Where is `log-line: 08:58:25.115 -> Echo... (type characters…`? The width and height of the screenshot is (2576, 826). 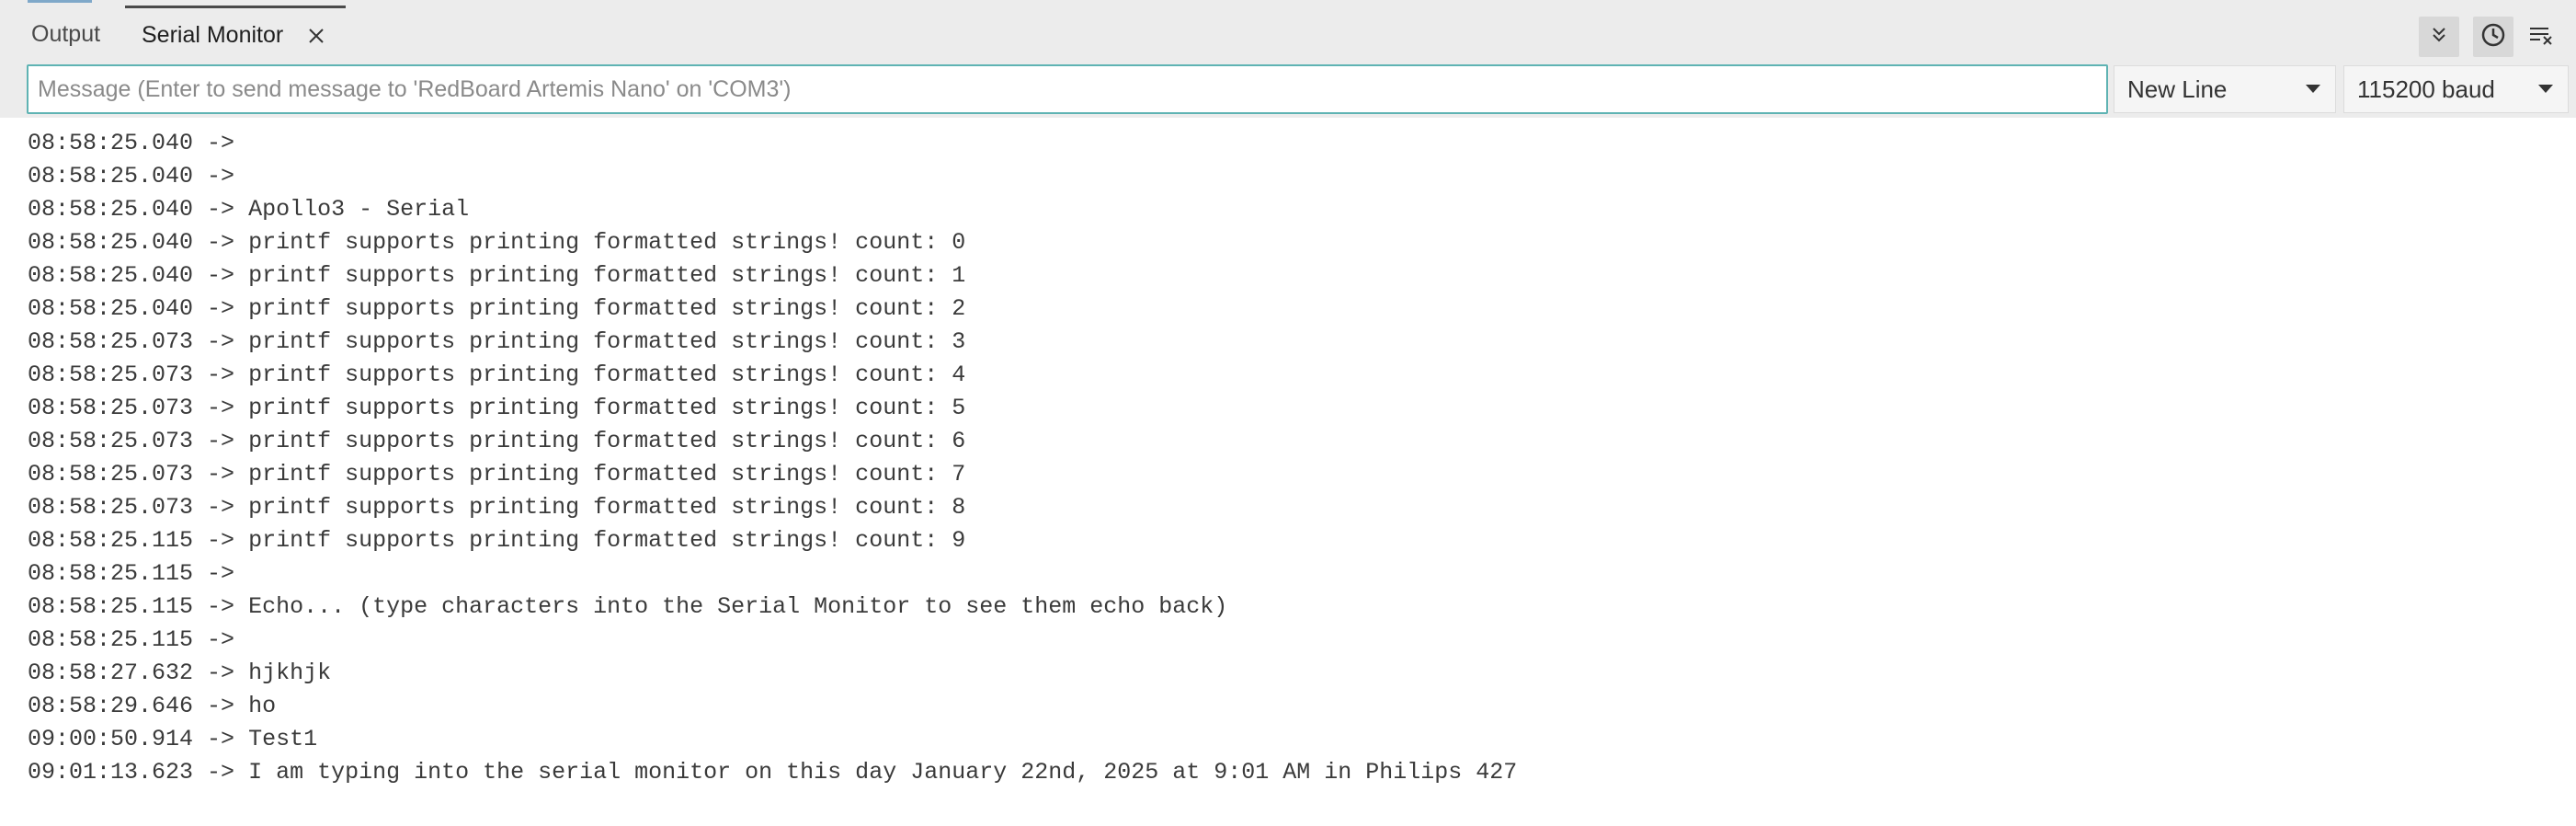 log-line: 08:58:25.115 -> Echo... (type characters… is located at coordinates (1296, 607).